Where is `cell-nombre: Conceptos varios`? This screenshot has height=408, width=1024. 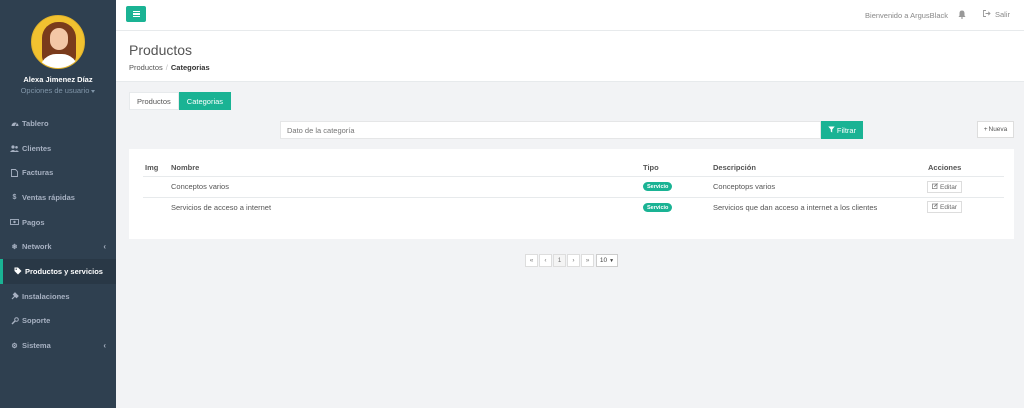
cell-nombre: Conceptos varios is located at coordinates (200, 186).